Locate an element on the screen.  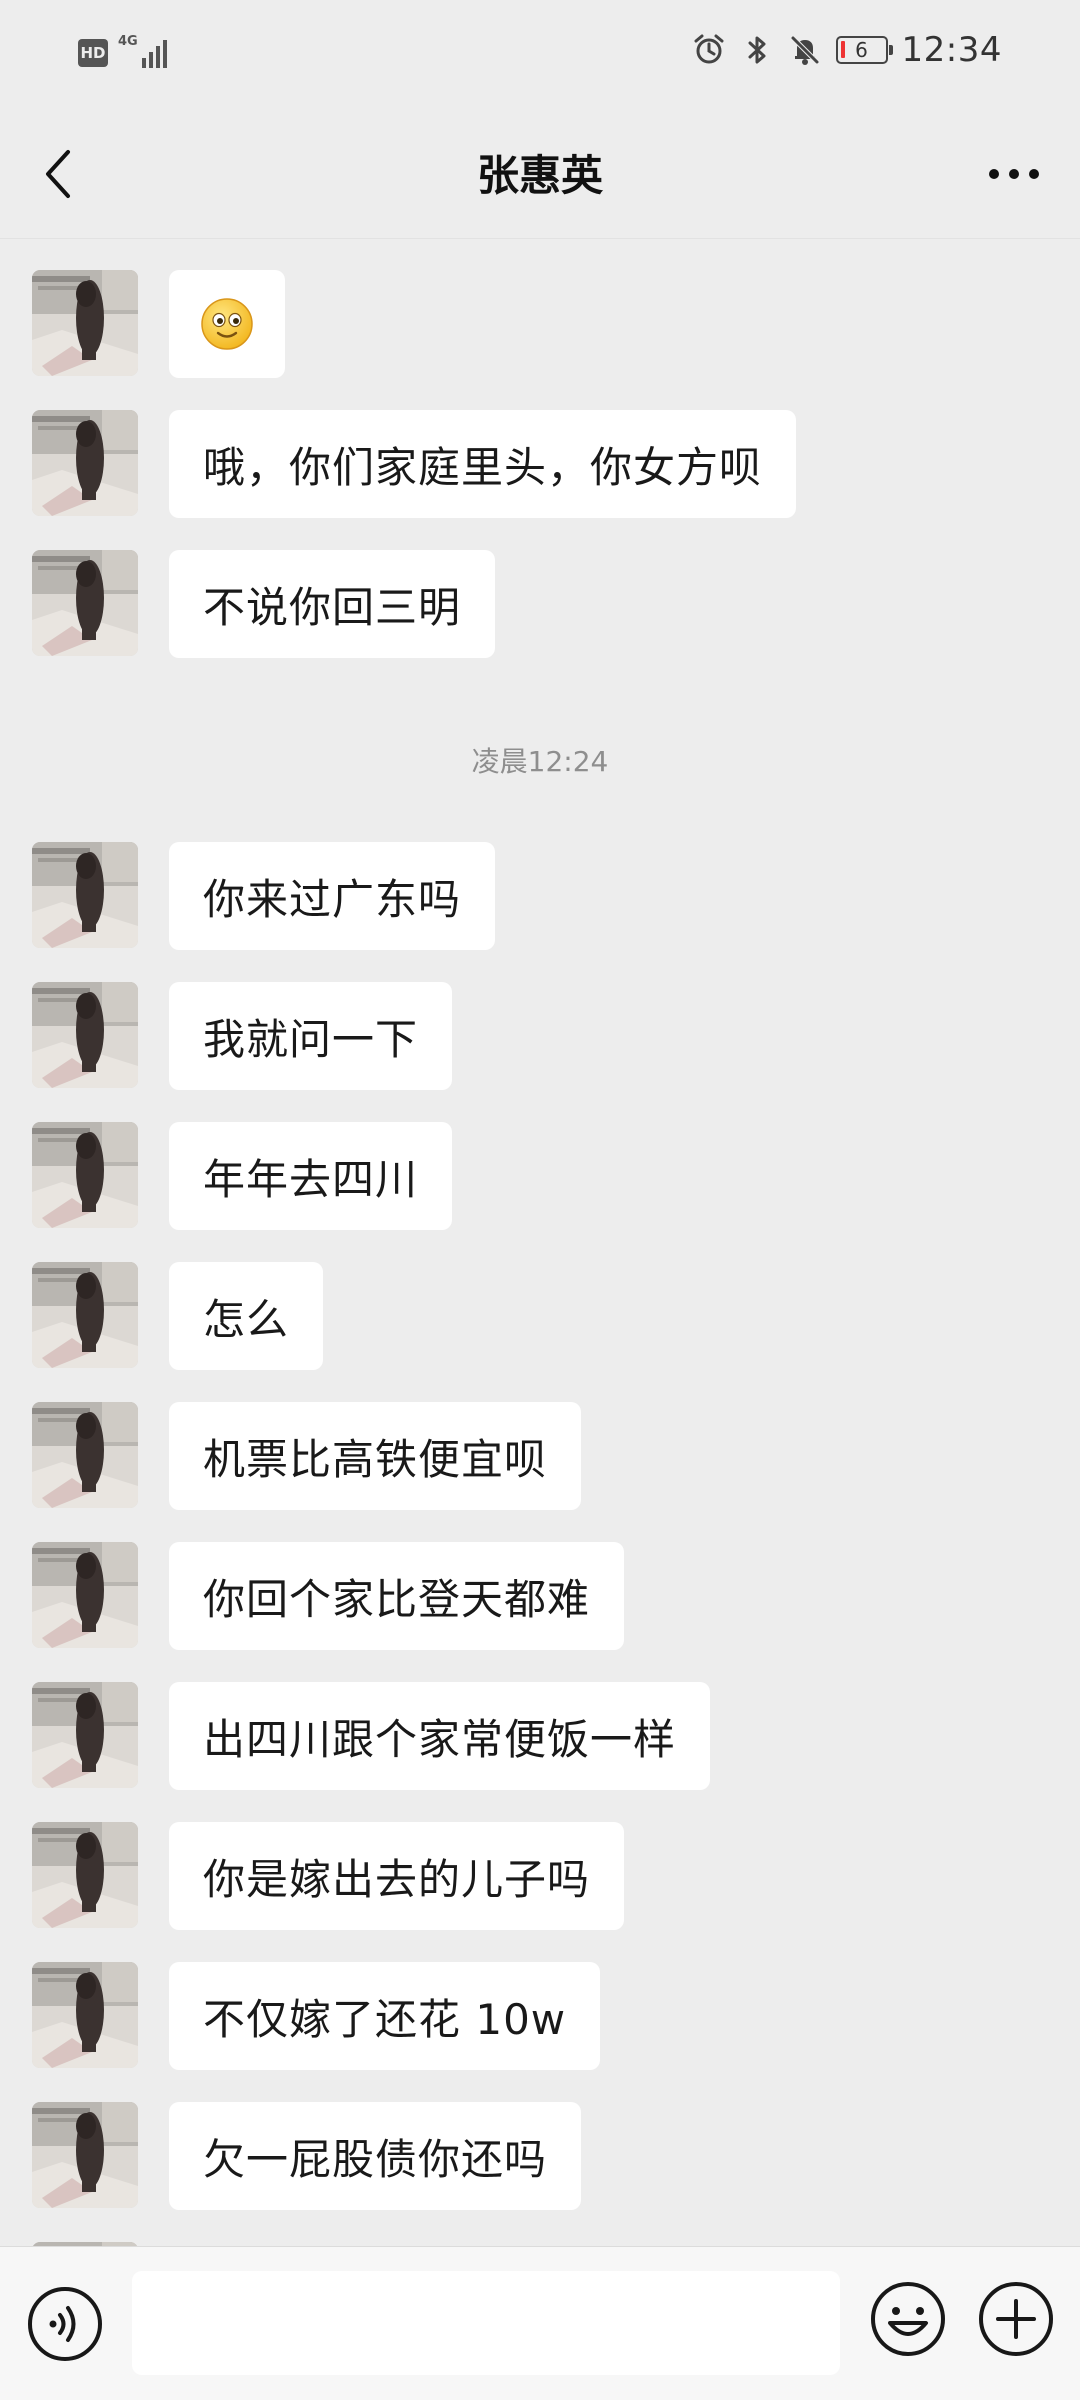
more-dots-icon is located at coordinates (1014, 174).